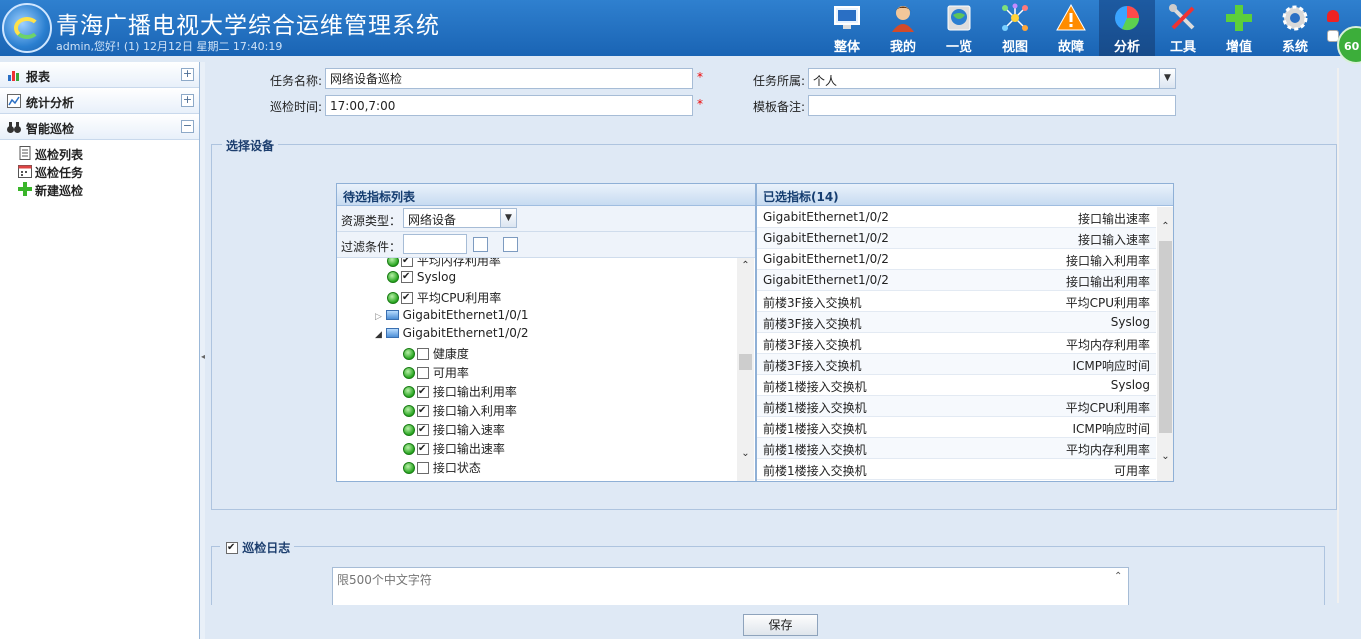  I want to click on monitor-icon, so click(847, 17).